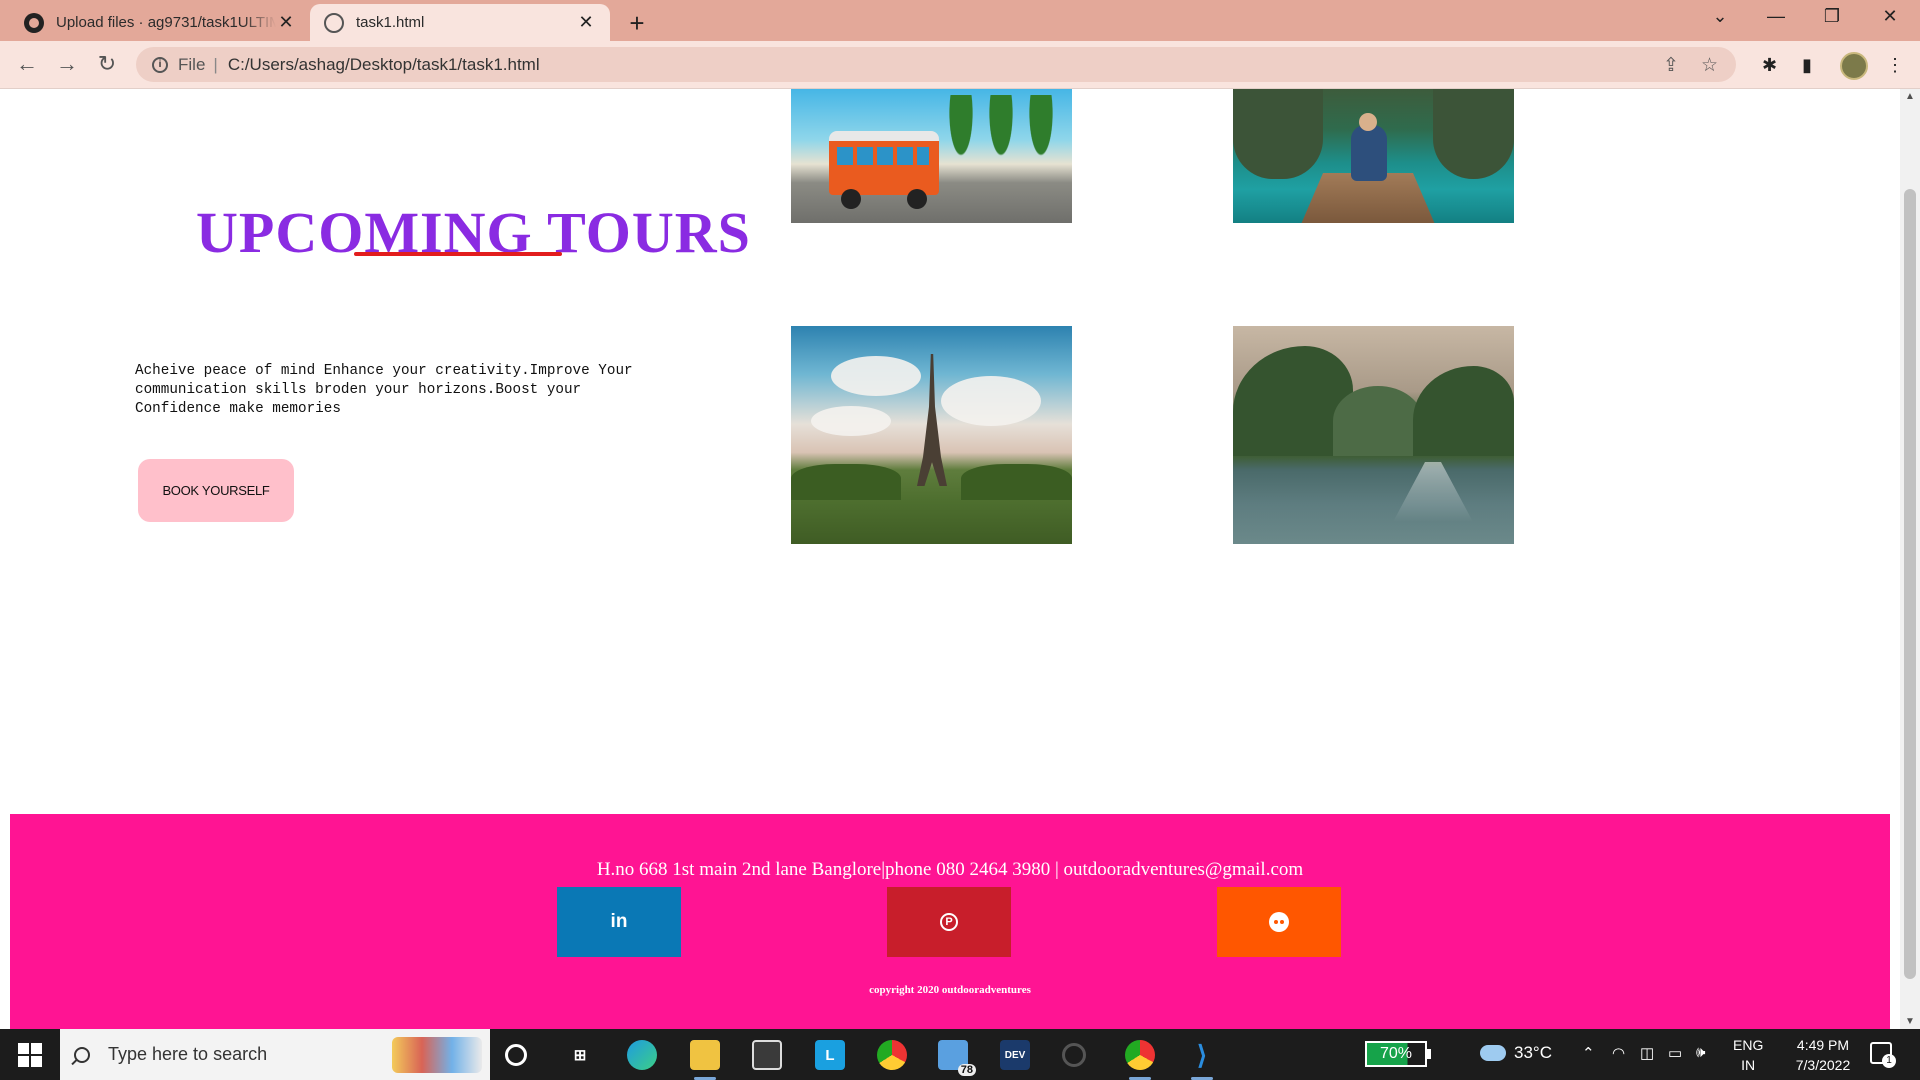 Image resolution: width=1920 pixels, height=1080 pixels. I want to click on chevron-up-icon: ⌃, so click(1588, 1053).